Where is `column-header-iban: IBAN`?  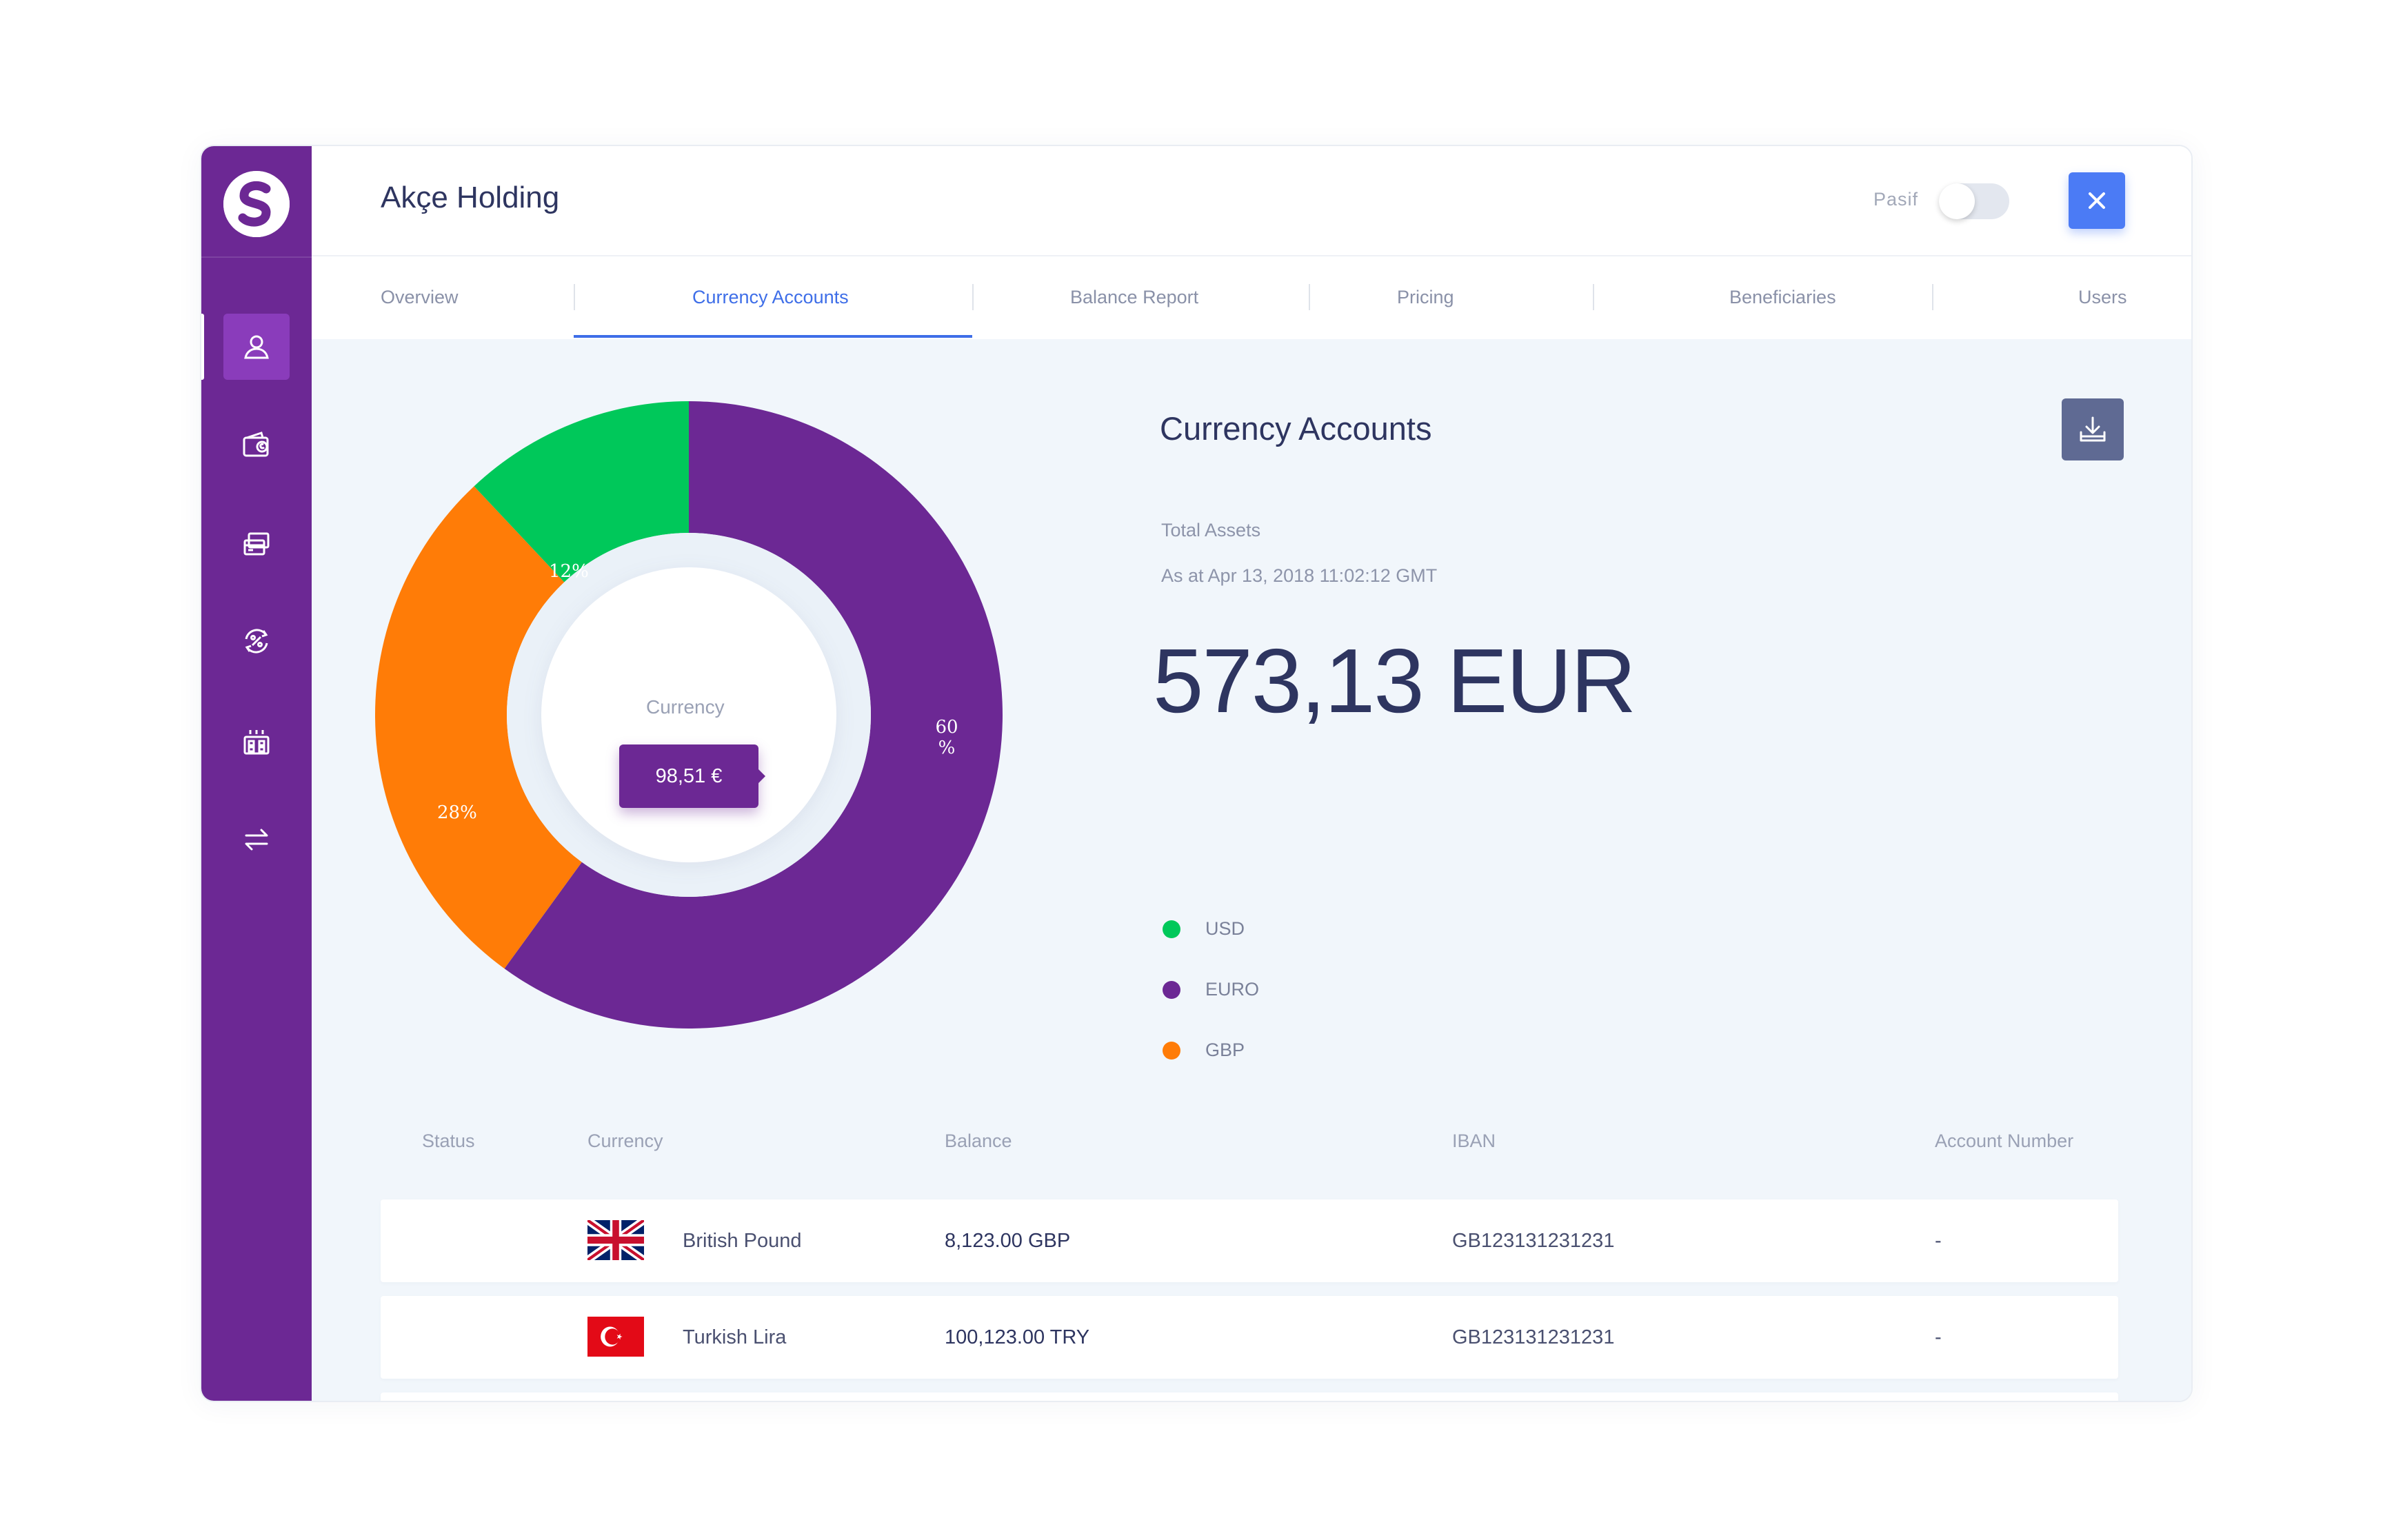 column-header-iban: IBAN is located at coordinates (1474, 1142).